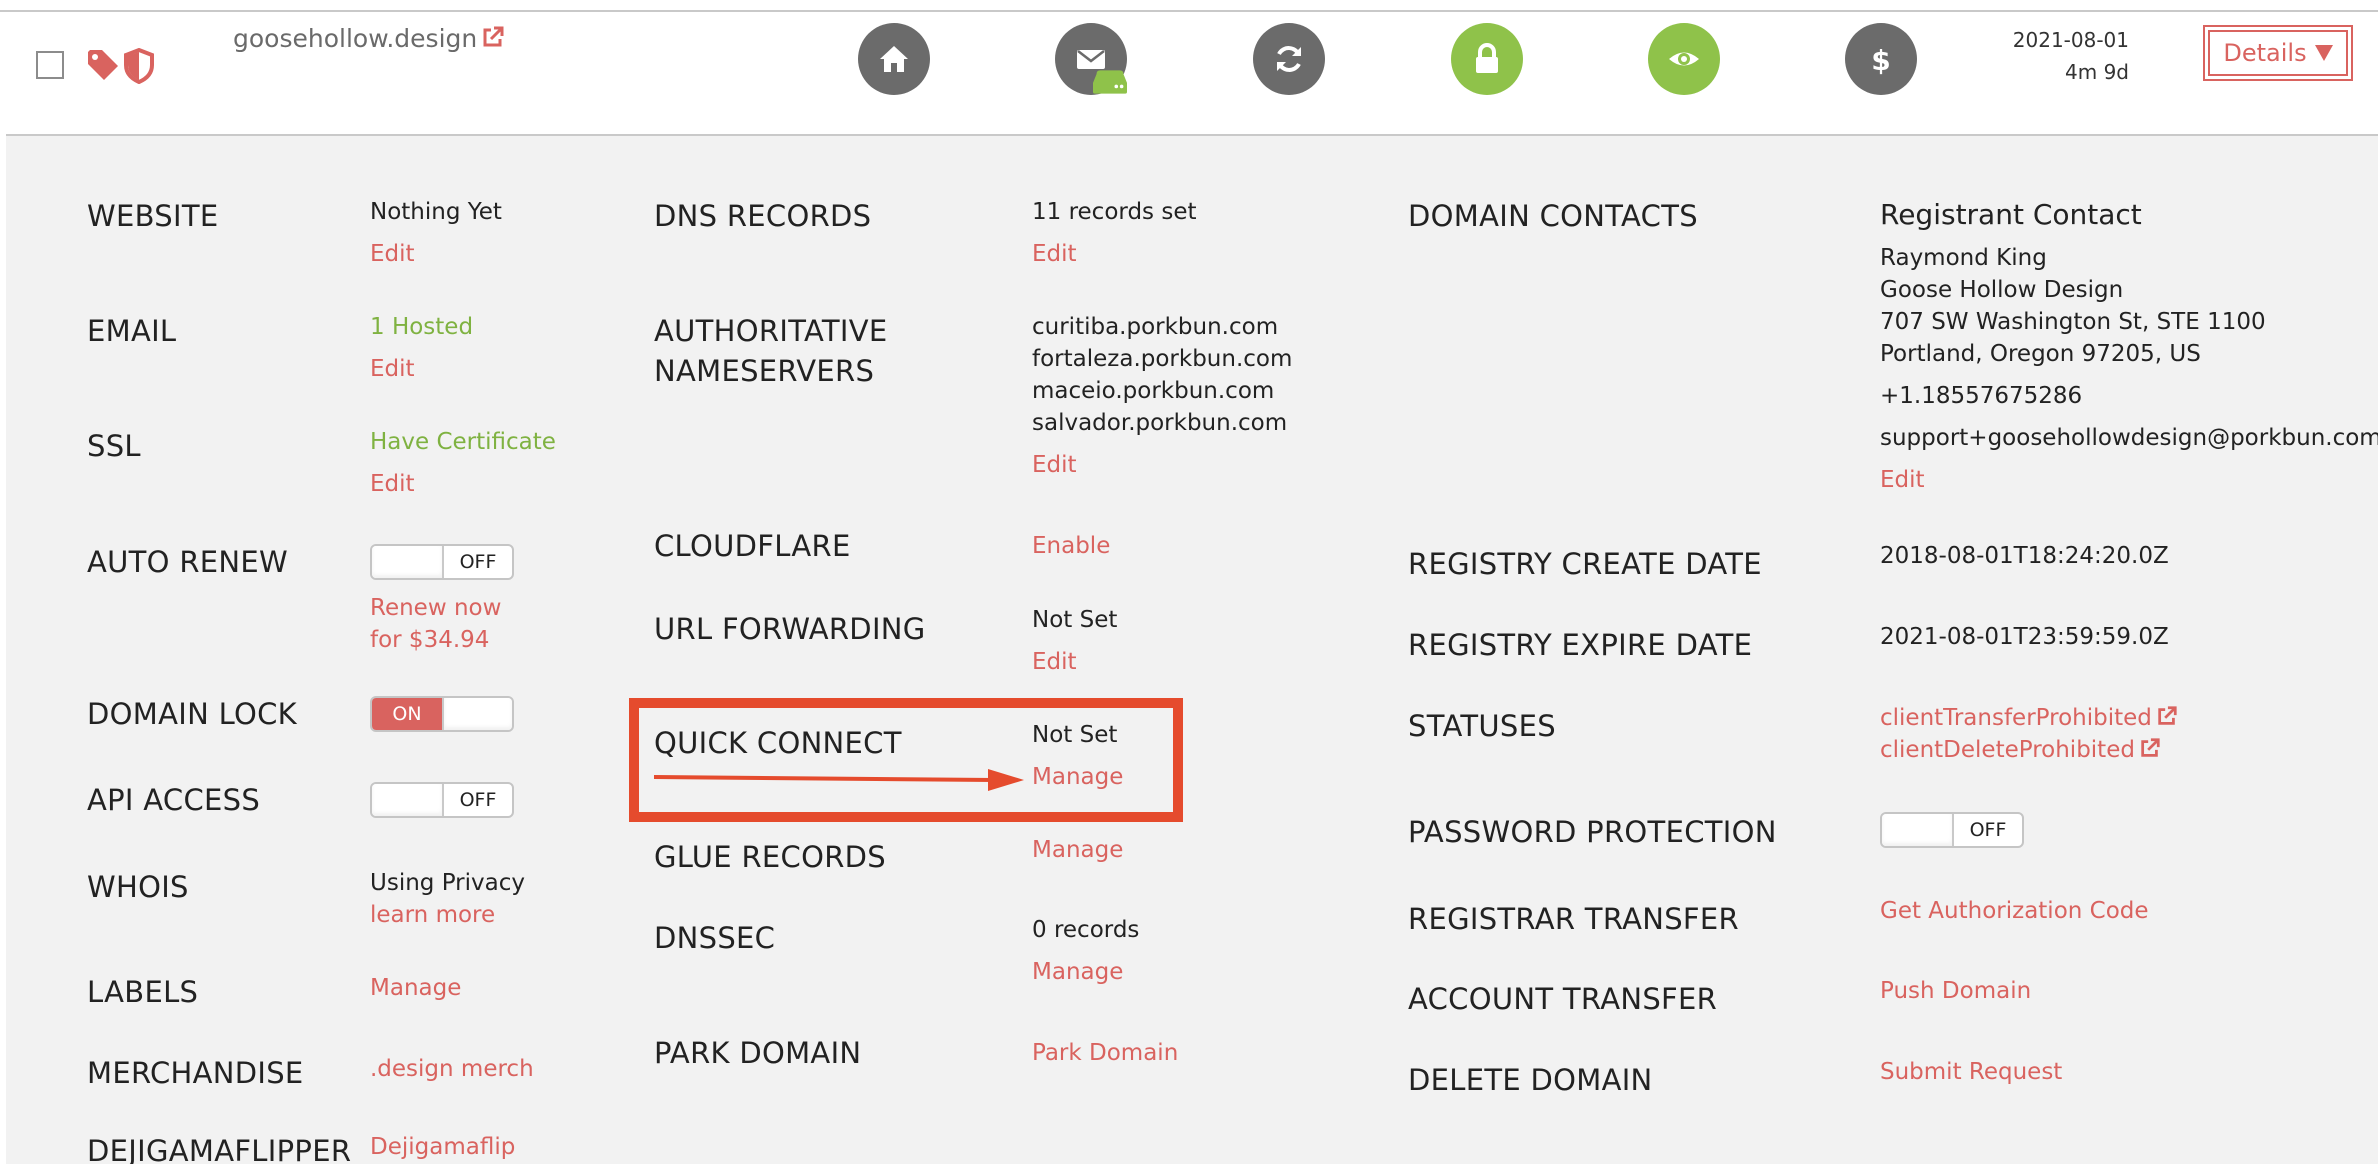  What do you see at coordinates (1955, 991) in the screenshot?
I see `push-domain-link: Push Domain` at bounding box center [1955, 991].